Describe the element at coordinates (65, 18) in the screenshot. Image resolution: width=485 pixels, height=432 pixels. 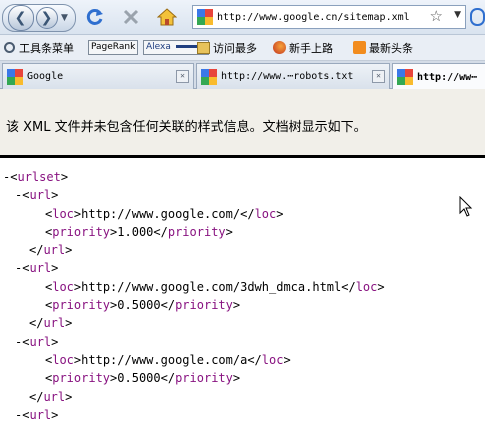
I see `history-dropdown-icon: ▼` at that location.